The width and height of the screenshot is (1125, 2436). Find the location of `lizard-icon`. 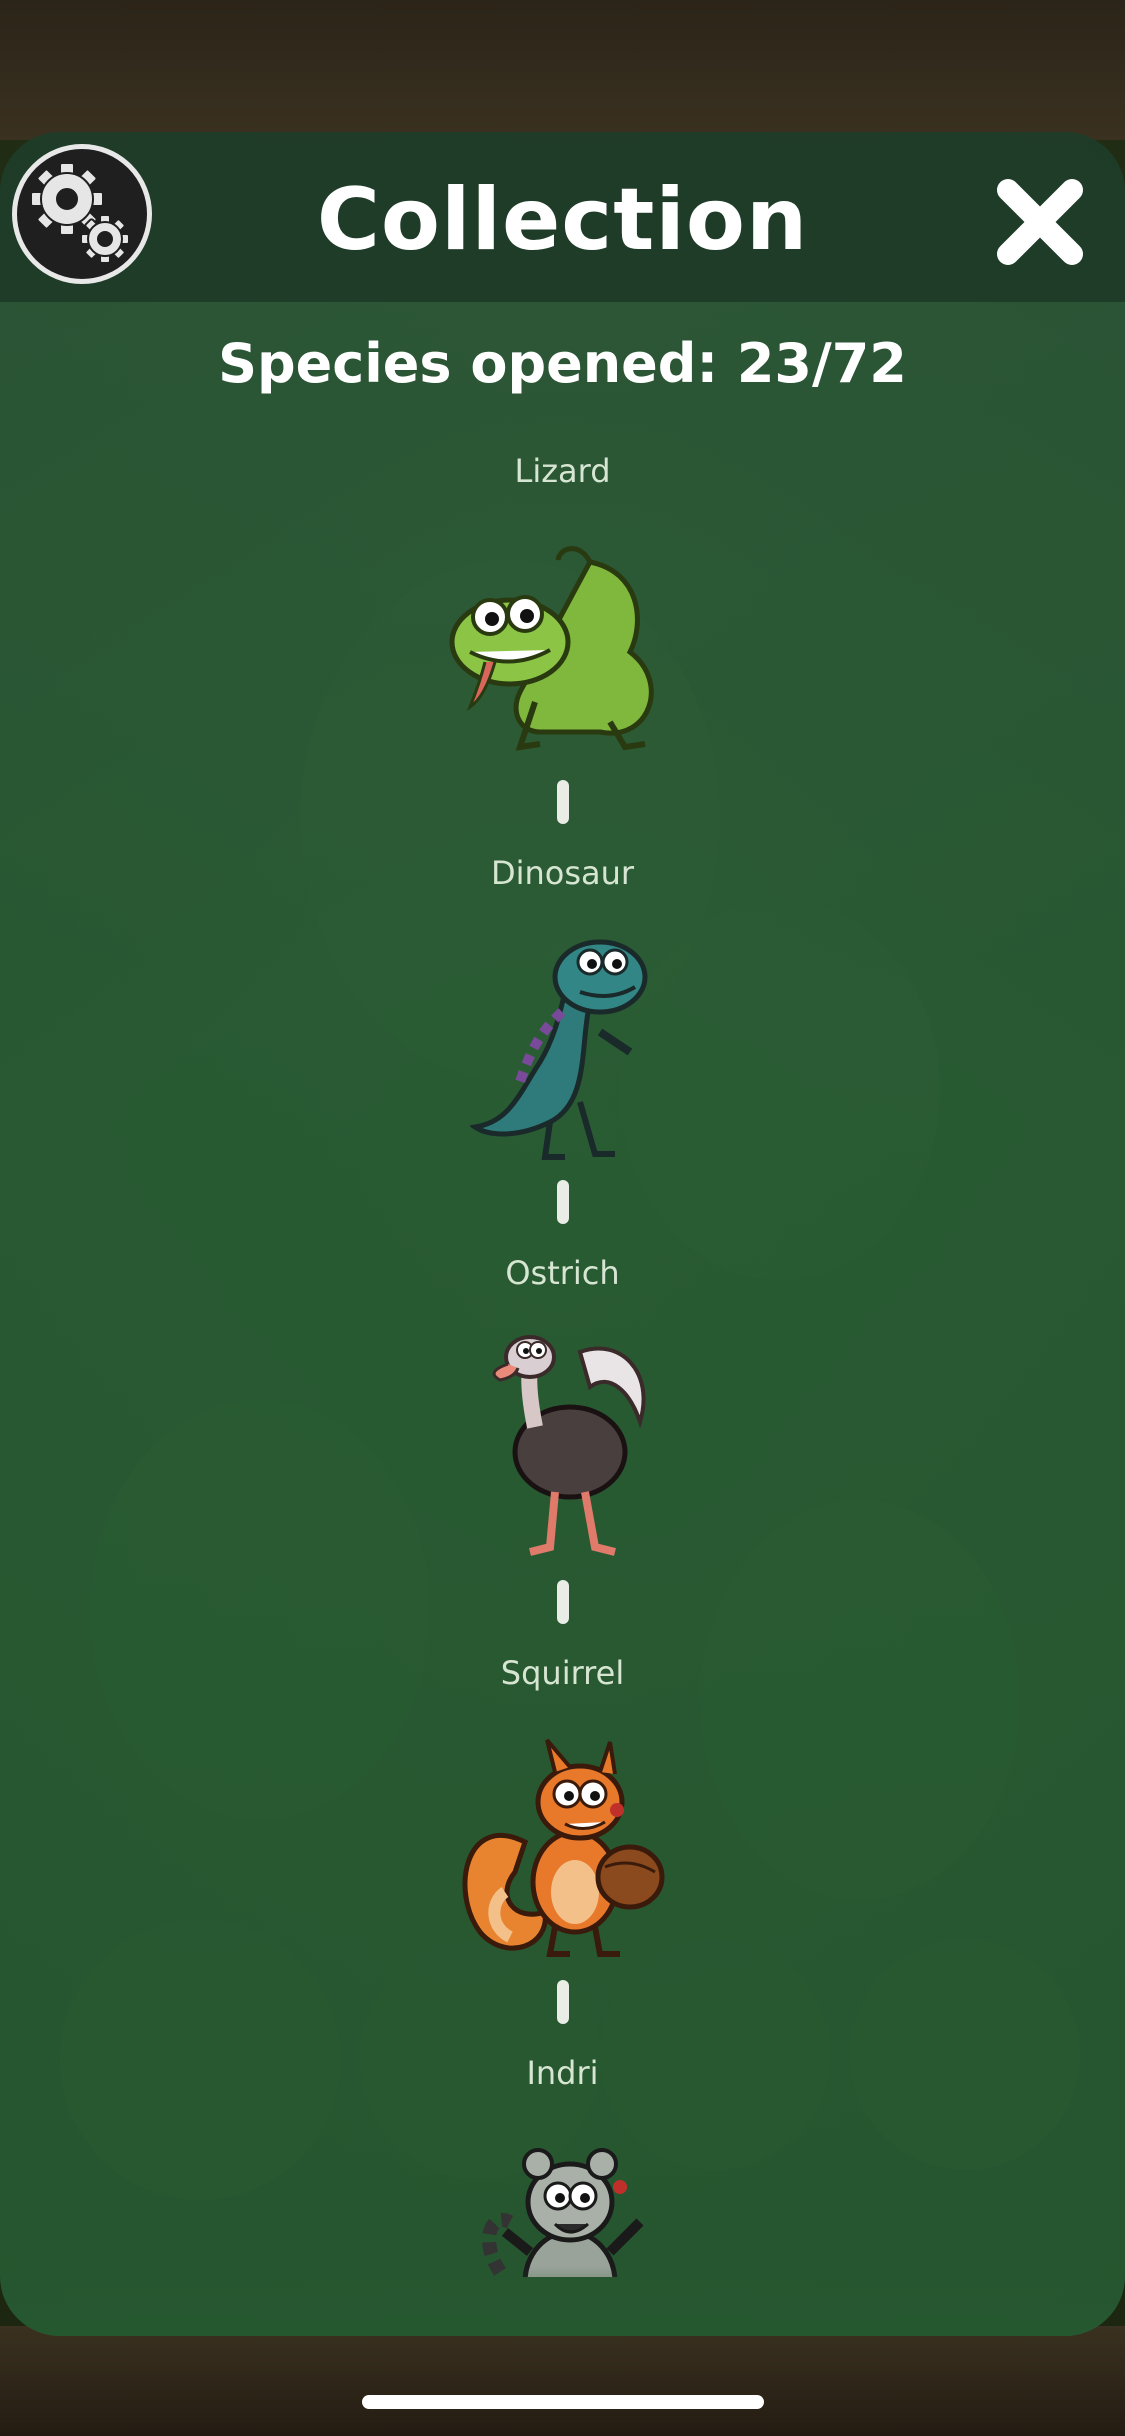

lizard-icon is located at coordinates (560, 647).